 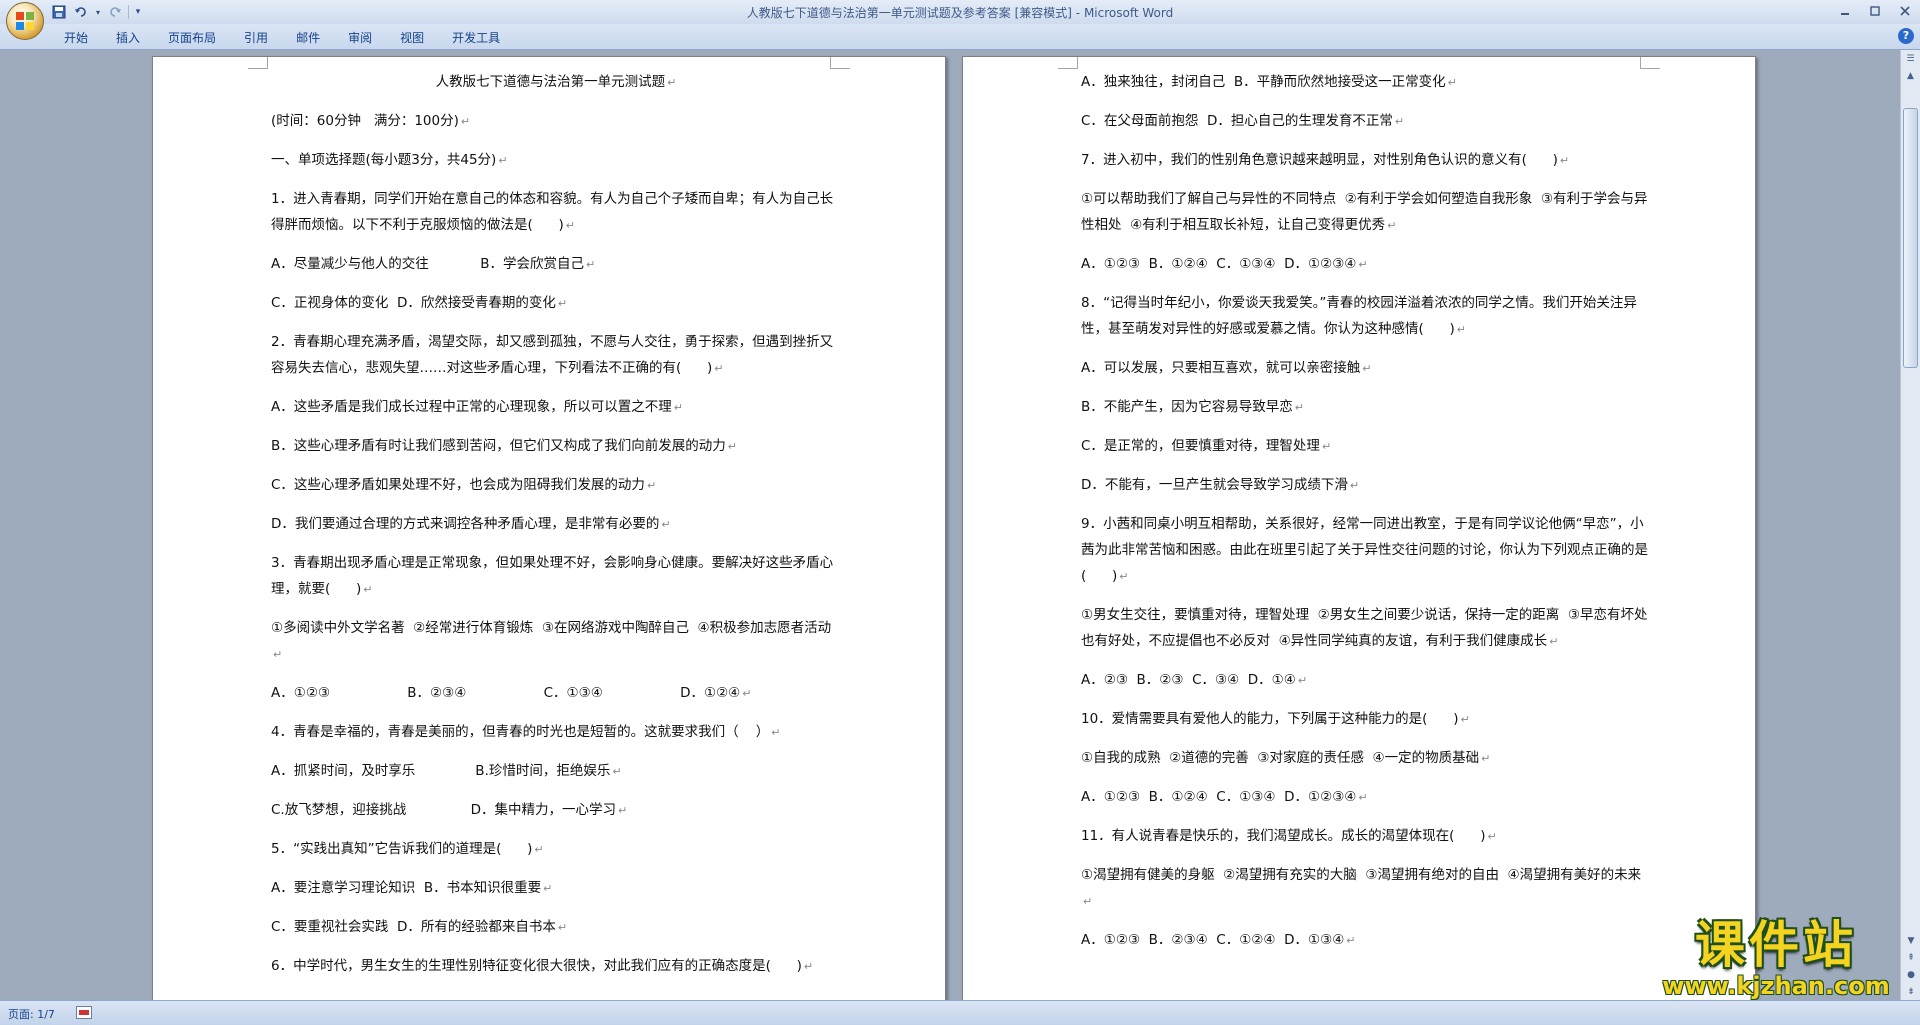 I want to click on scroll-down-icon: ▼, so click(x=1911, y=941).